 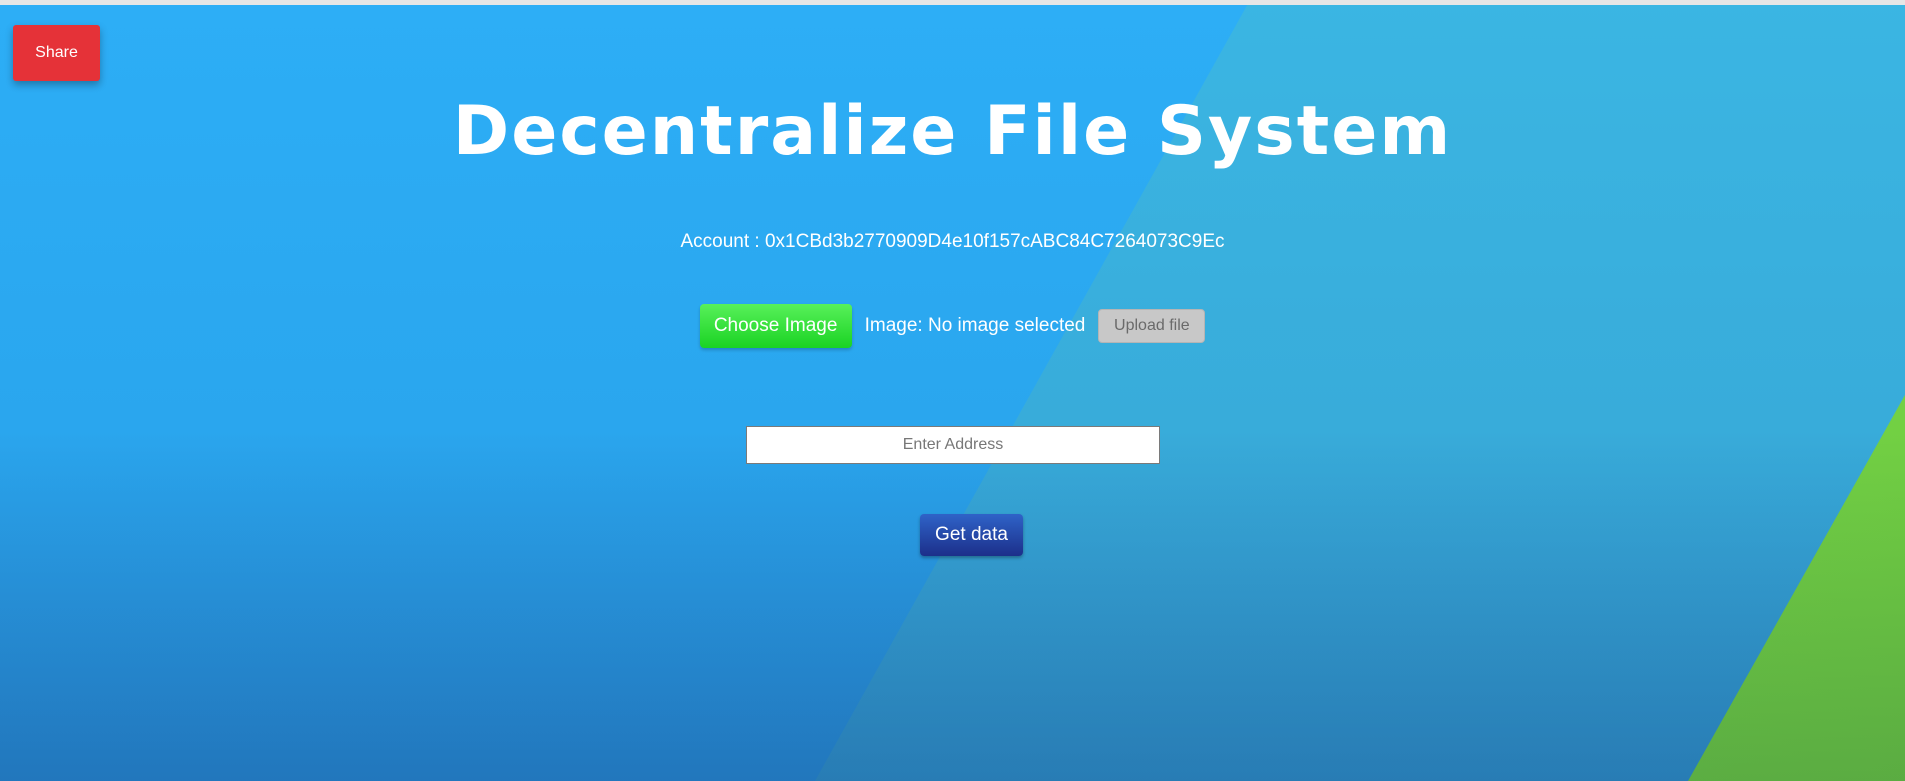 I want to click on upload-file-button: Upload file, so click(x=1152, y=326).